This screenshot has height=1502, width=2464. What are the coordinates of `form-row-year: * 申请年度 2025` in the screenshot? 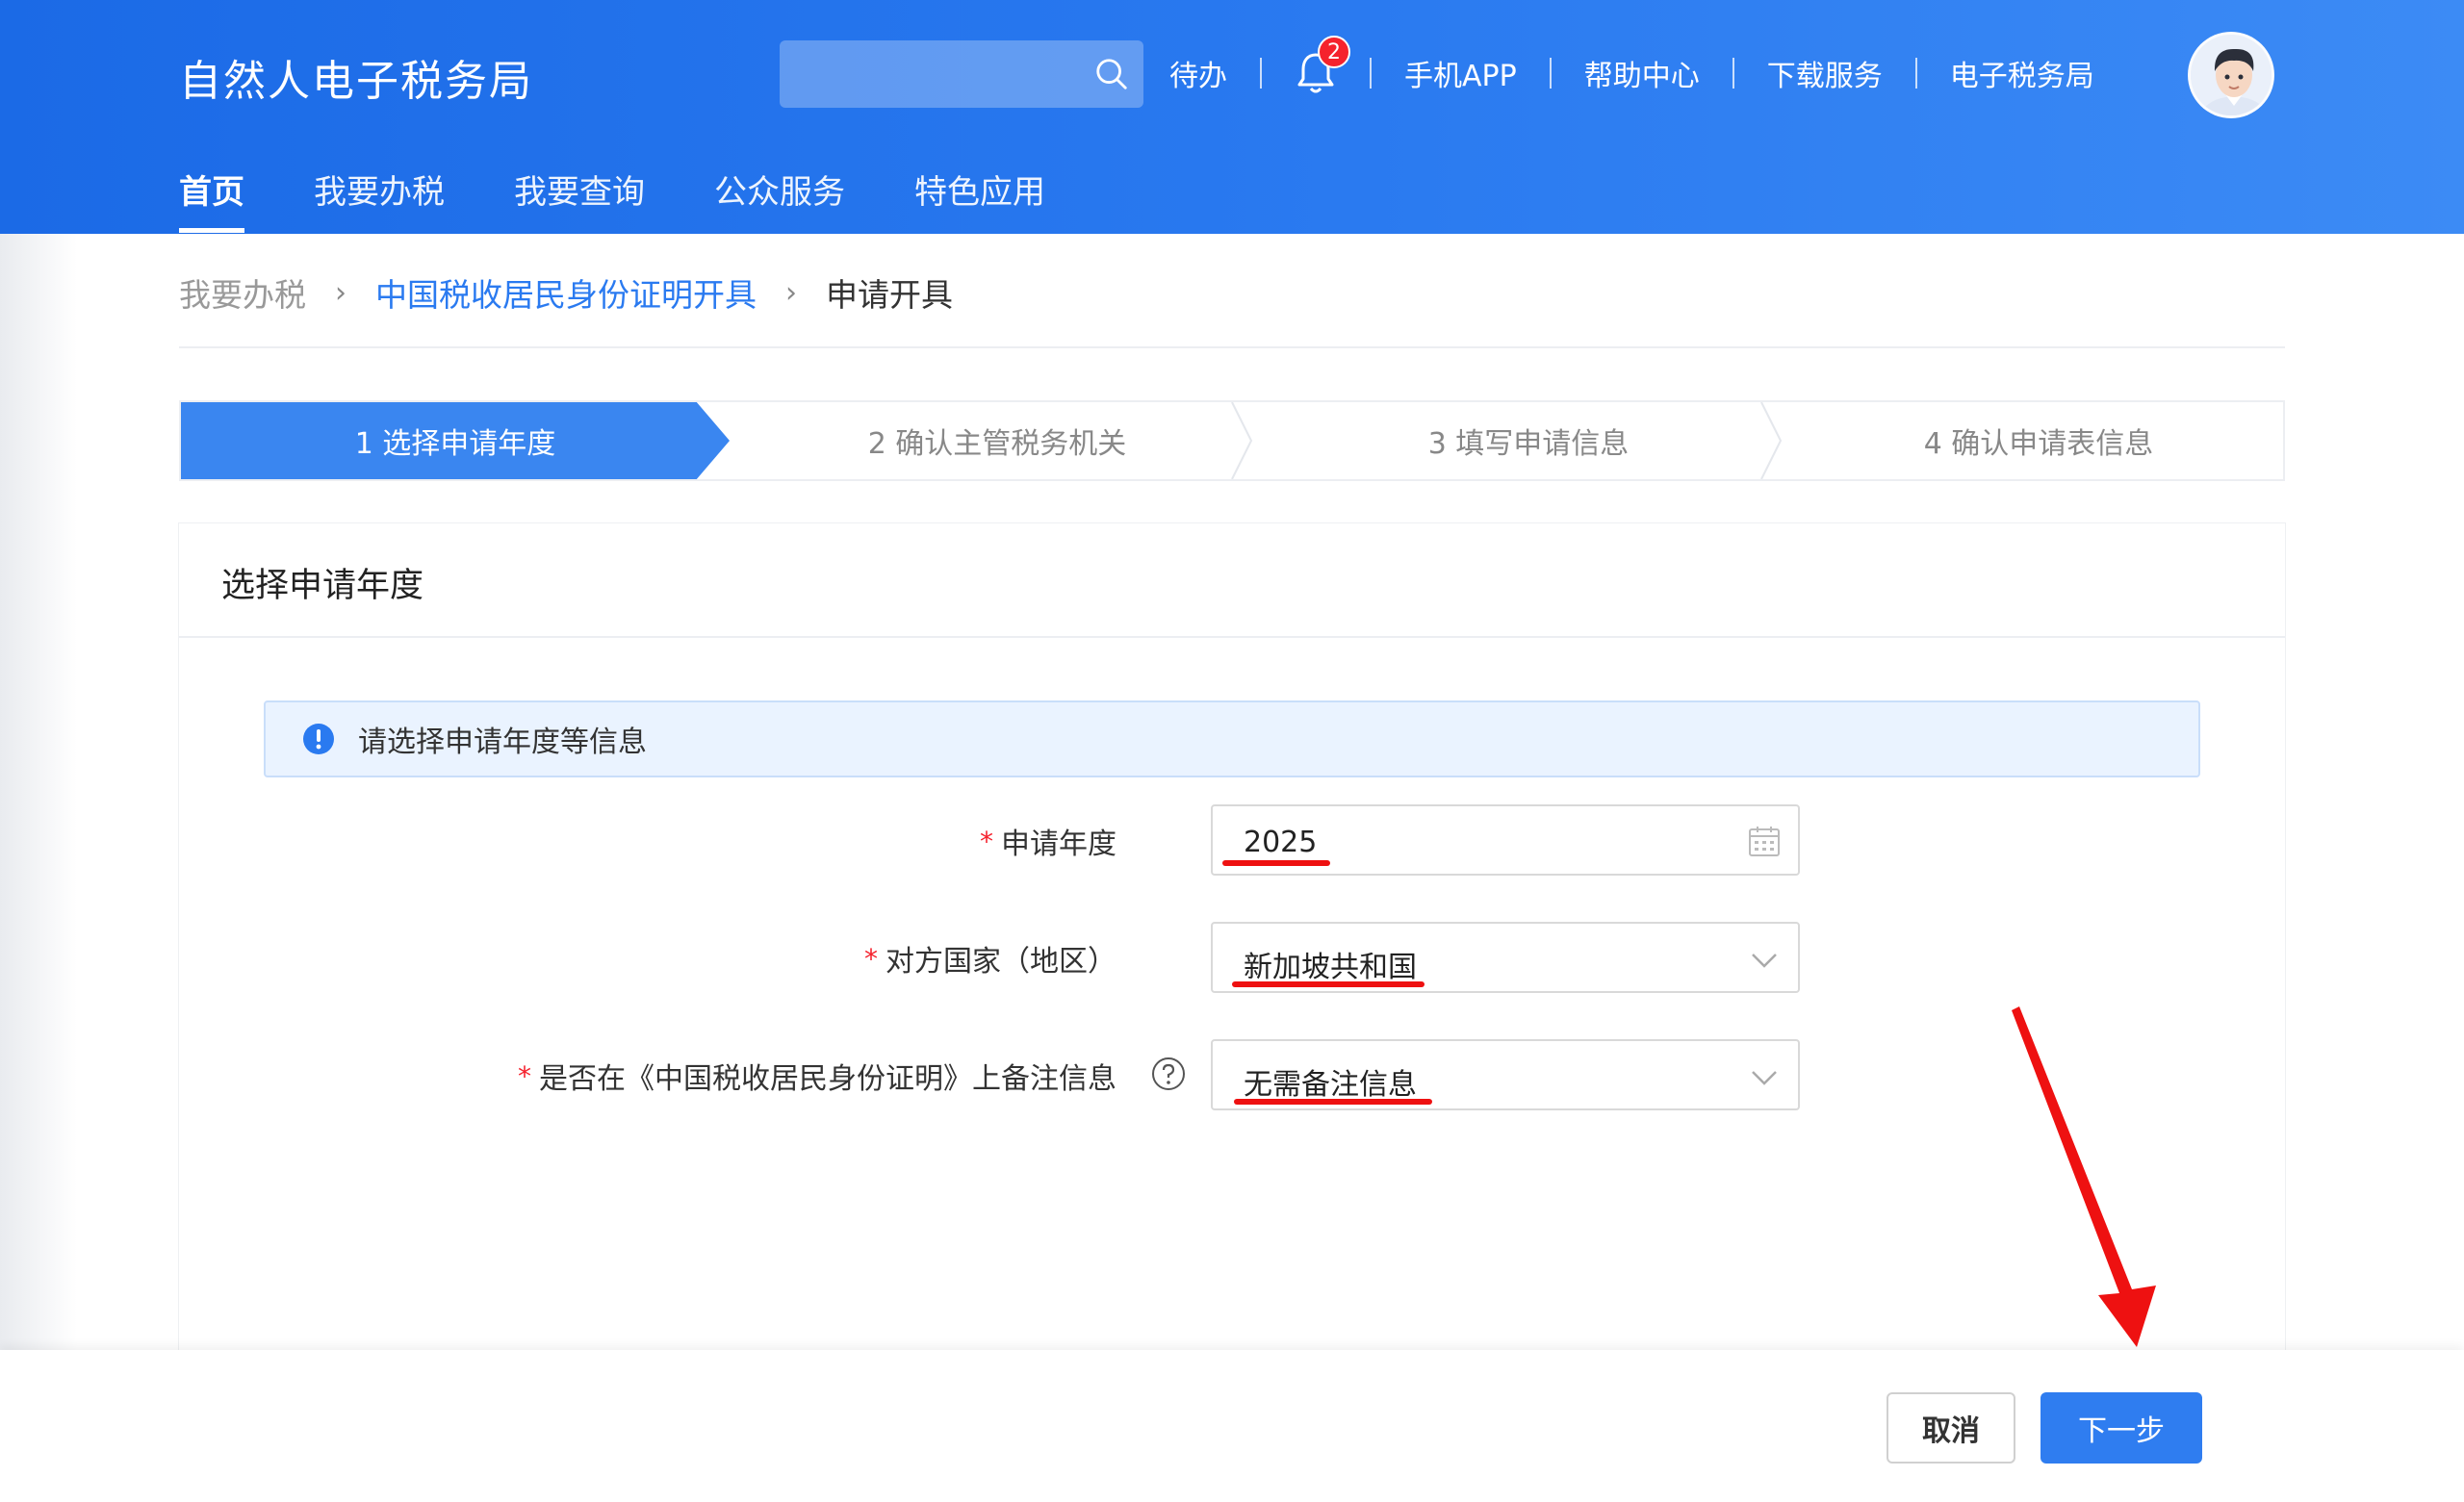 It's located at (1232, 840).